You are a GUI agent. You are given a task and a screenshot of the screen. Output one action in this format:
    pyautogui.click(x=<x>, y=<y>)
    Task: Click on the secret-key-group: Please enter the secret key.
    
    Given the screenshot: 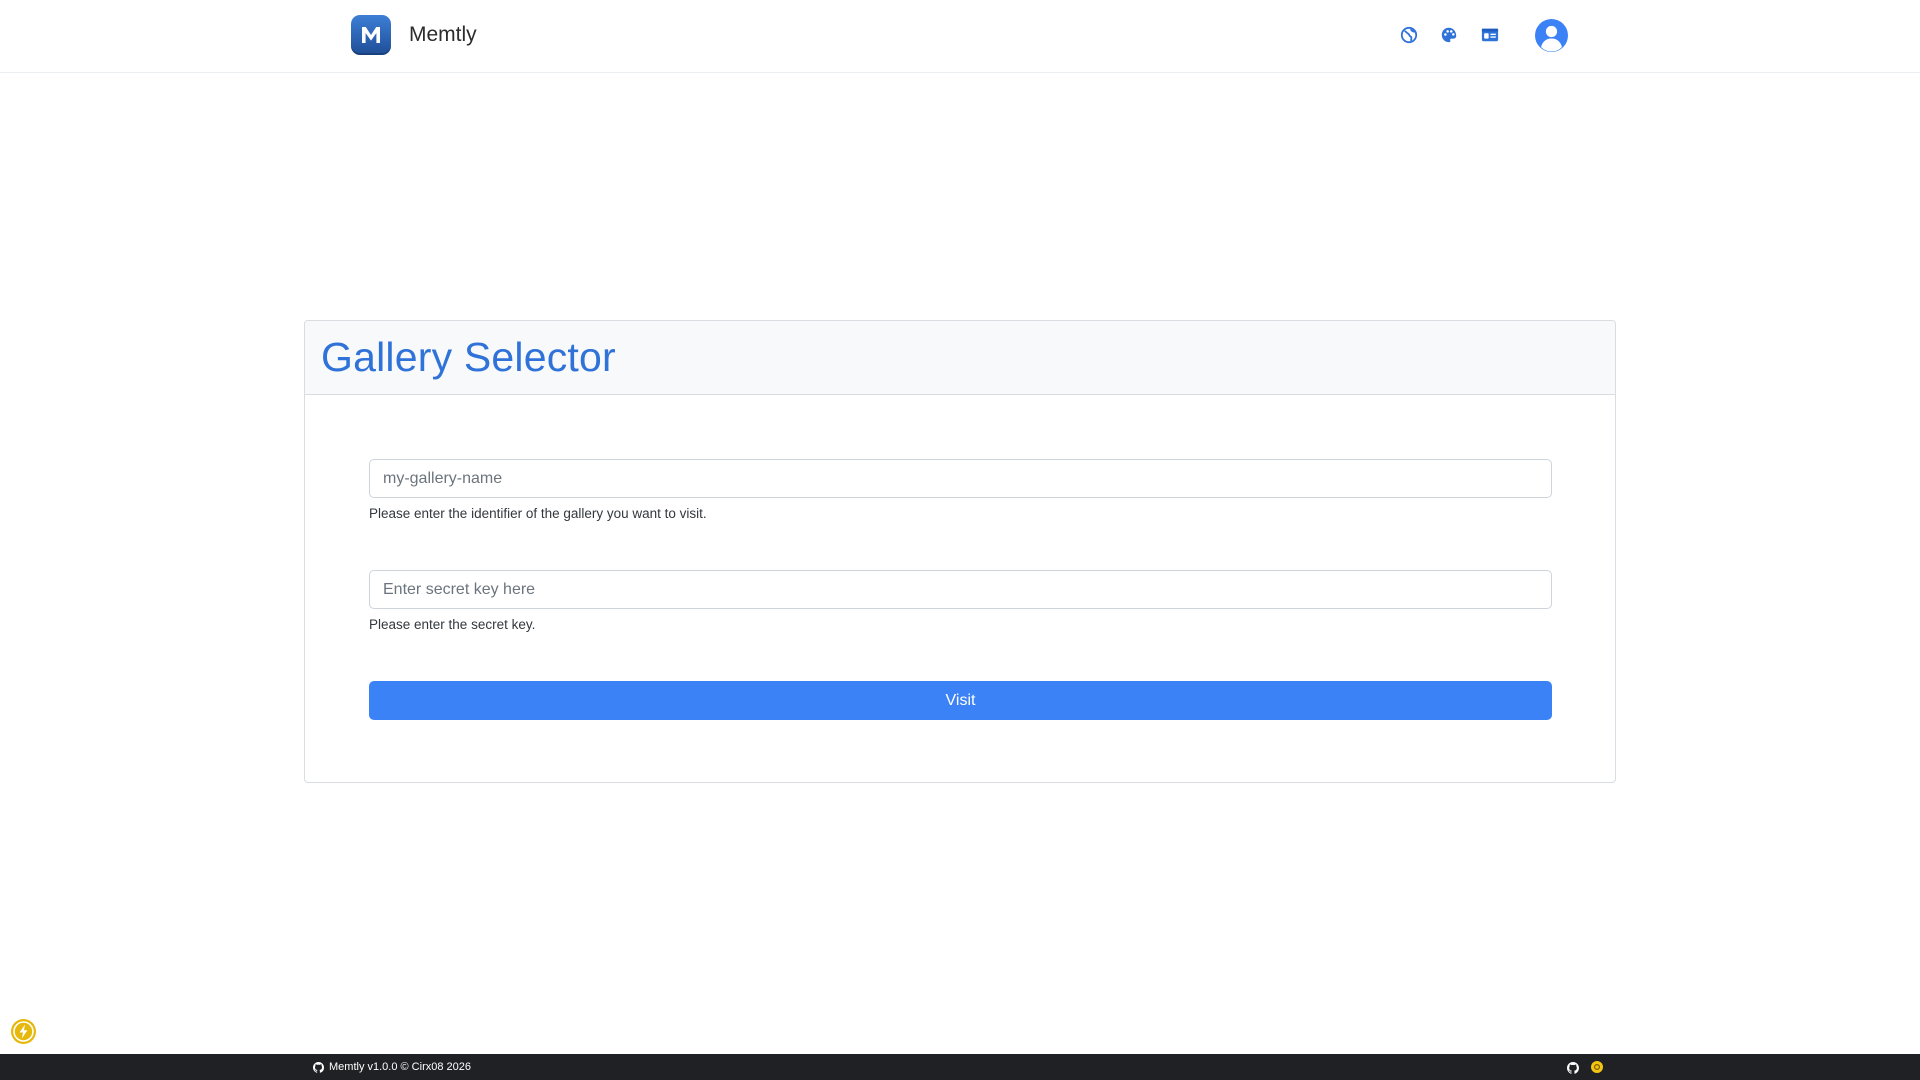 What is the action you would take?
    pyautogui.click(x=960, y=601)
    